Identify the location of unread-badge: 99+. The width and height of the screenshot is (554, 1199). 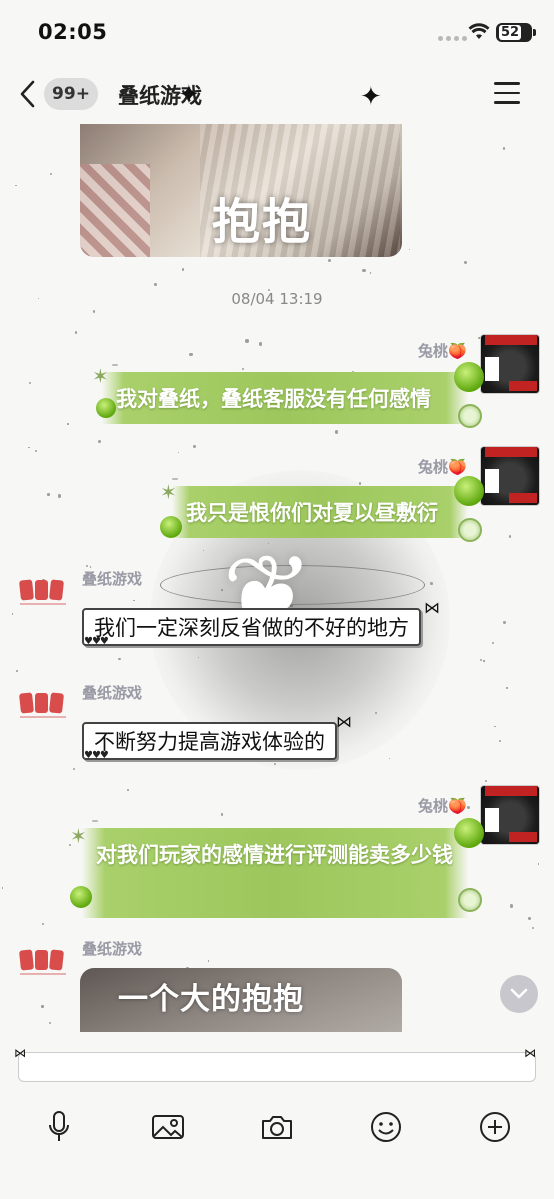
(71, 94).